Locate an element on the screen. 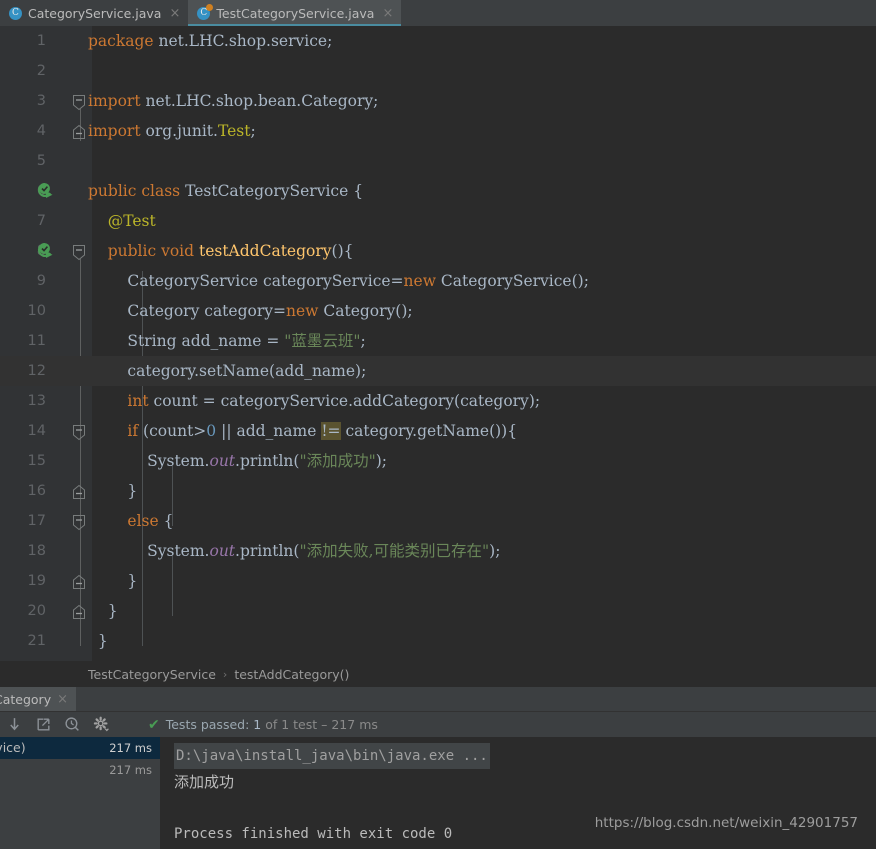 This screenshot has width=876, height=849. status-dash: – is located at coordinates (326, 724).